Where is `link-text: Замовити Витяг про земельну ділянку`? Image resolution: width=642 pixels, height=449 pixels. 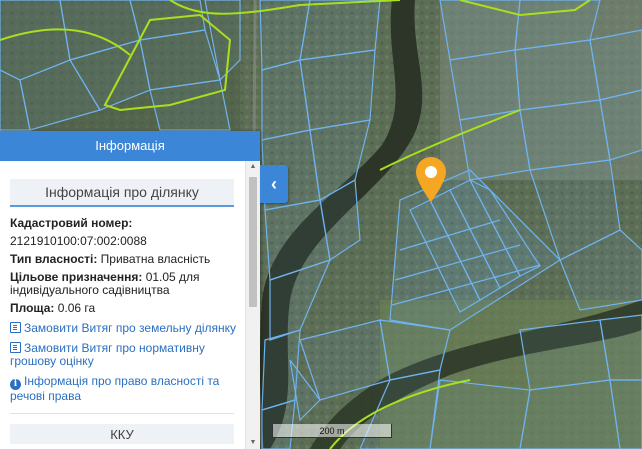
link-text: Замовити Витяг про земельну ділянку is located at coordinates (130, 328).